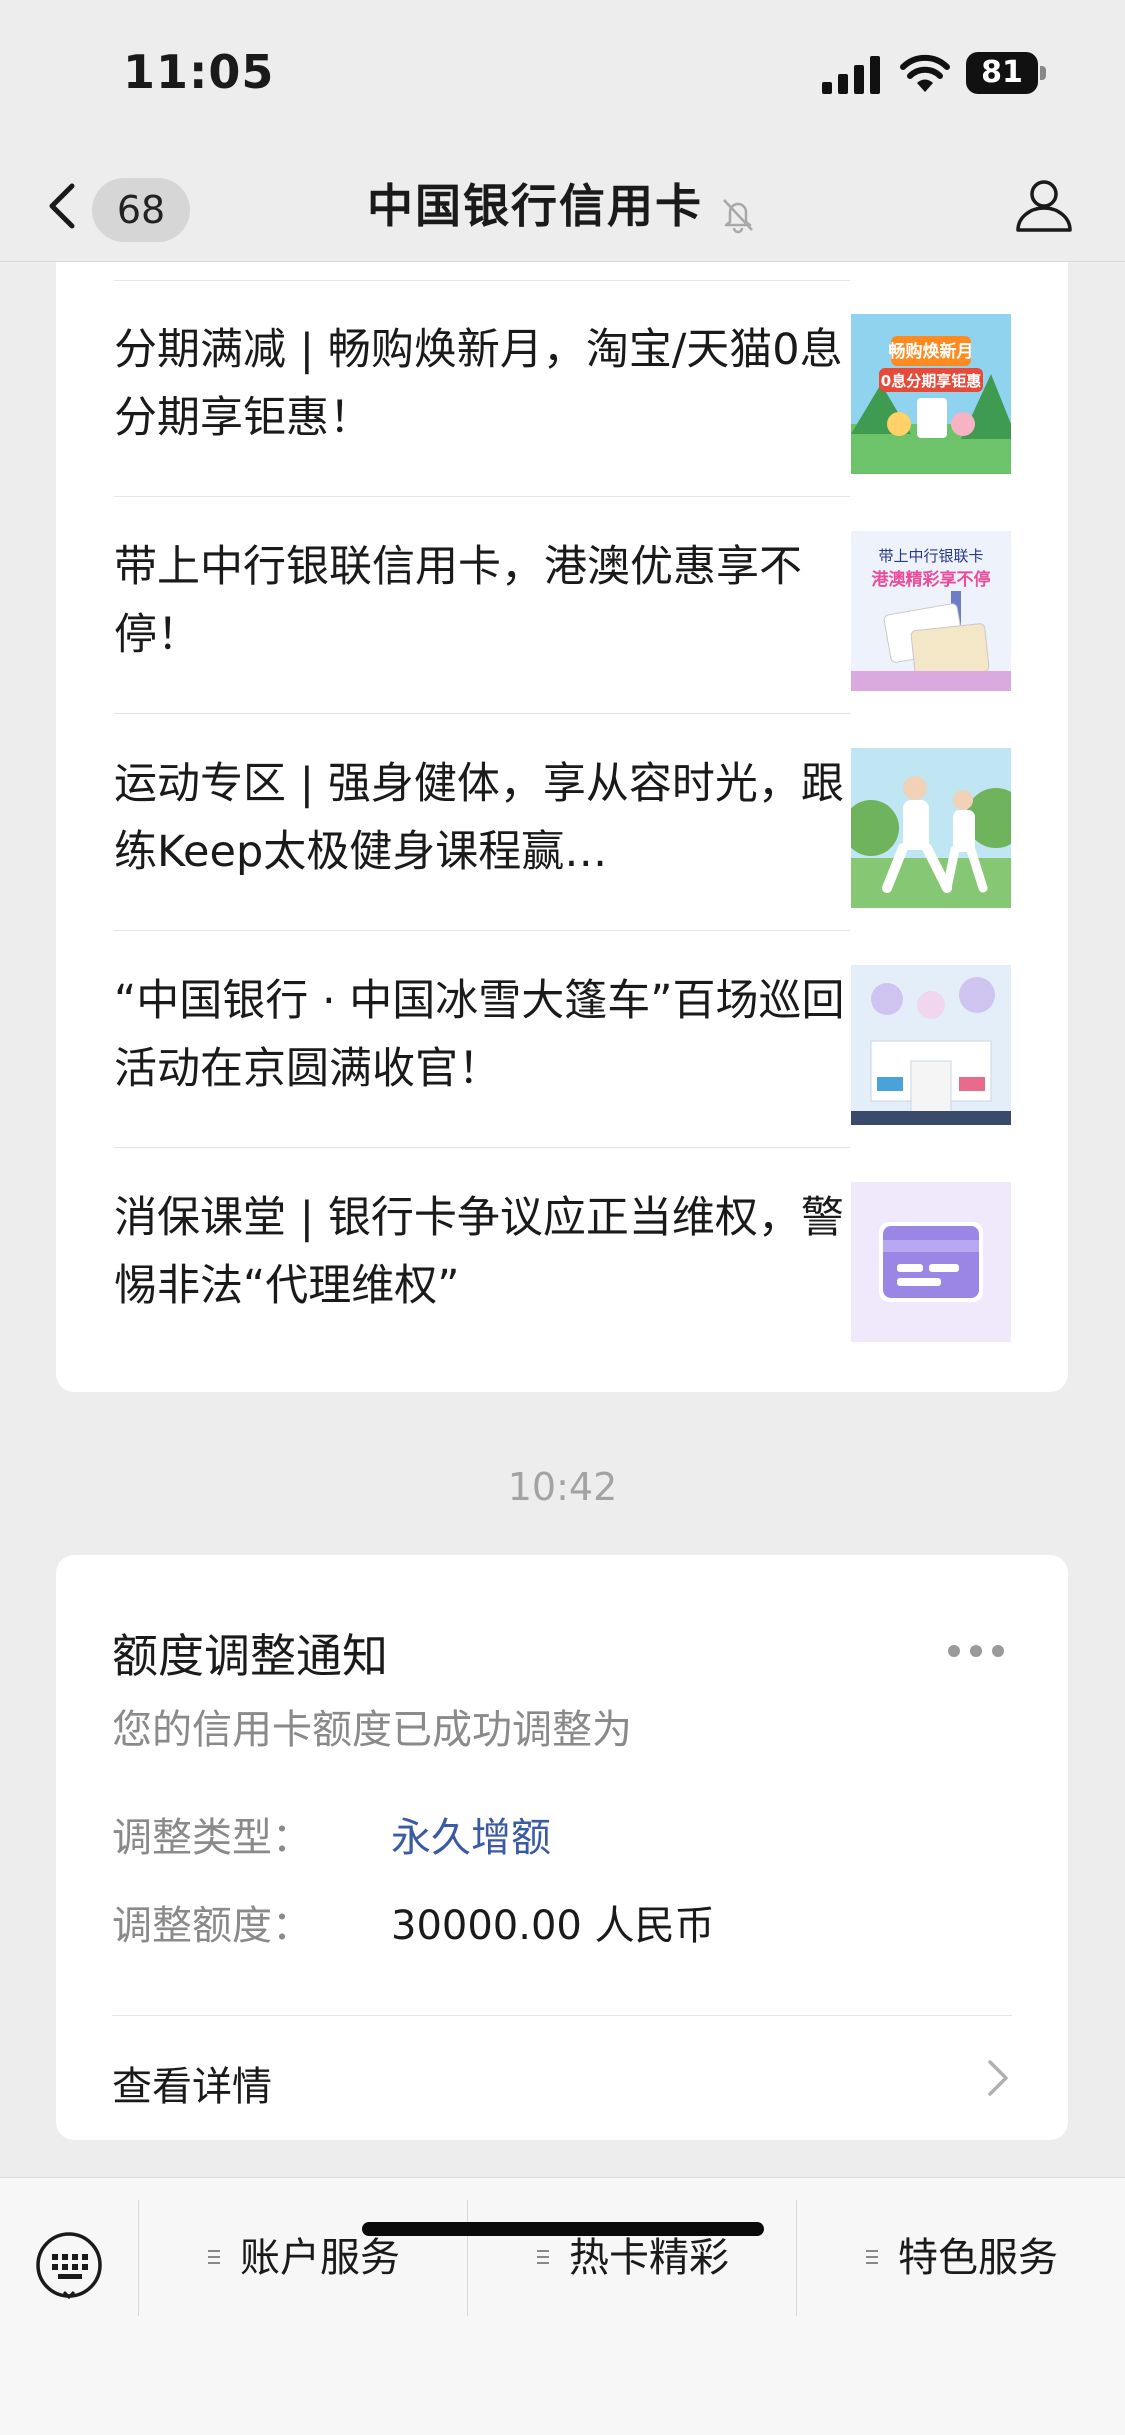 This screenshot has height=2435, width=1125. I want to click on article-item: 分期满减 | 畅购焕新月，淘宝/天猫0息分期享钜惠！ 畅购焕新月 0息分期享钜惠, so click(562, 388).